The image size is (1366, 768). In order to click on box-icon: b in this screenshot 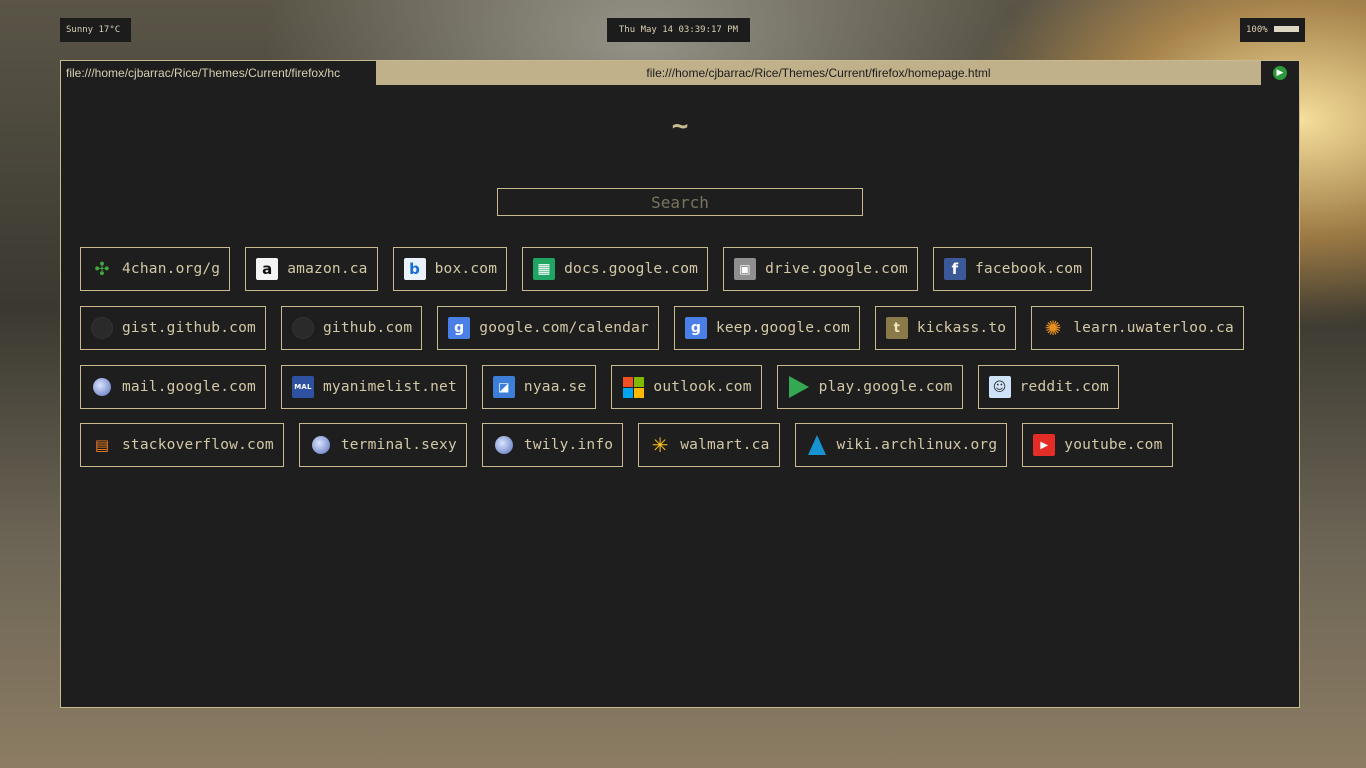, I will do `click(414, 269)`.